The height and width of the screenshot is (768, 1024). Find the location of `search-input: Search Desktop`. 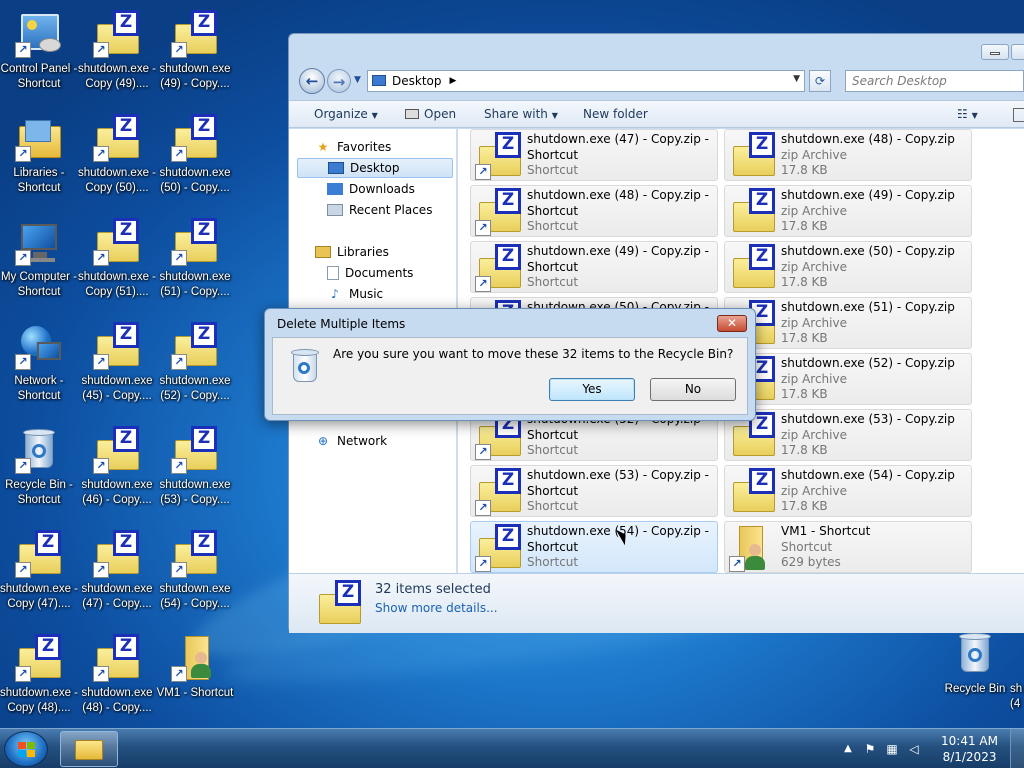

search-input: Search Desktop is located at coordinates (934, 81).